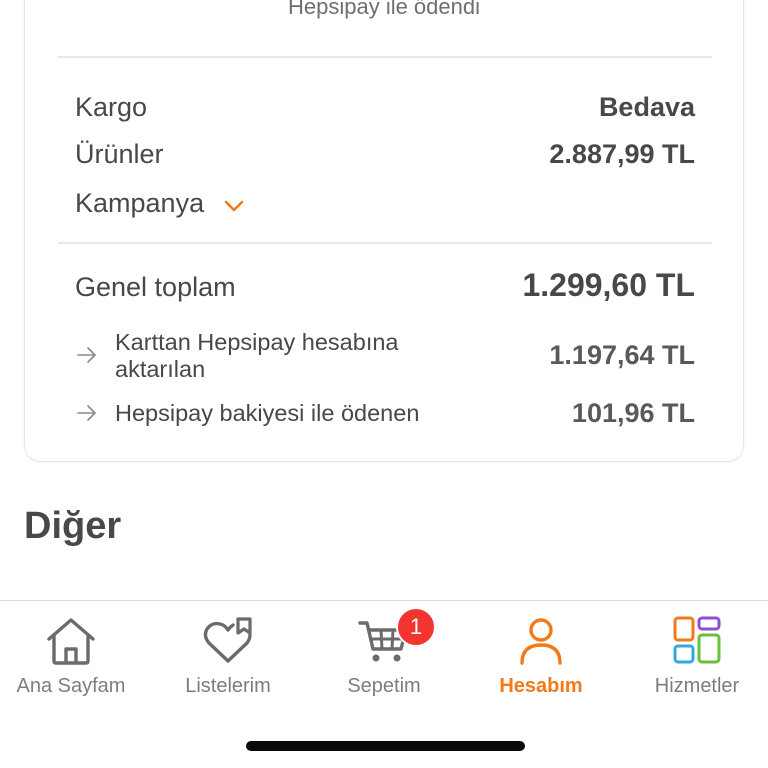  Describe the element at coordinates (633, 413) in the screenshot. I see `balance-paid-value: 101,96 TL` at that location.